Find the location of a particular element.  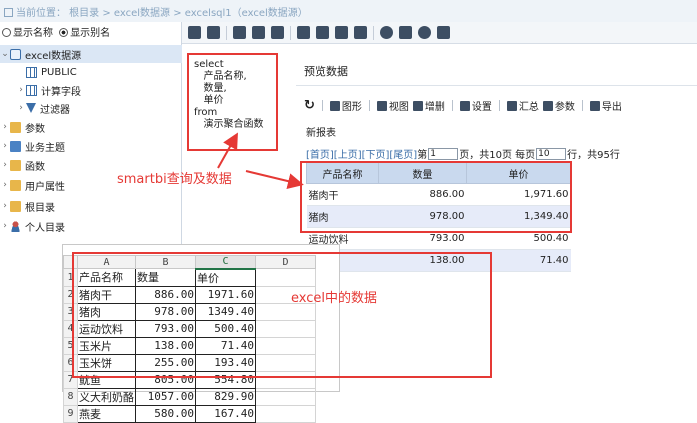

sql-icon is located at coordinates (405, 32).